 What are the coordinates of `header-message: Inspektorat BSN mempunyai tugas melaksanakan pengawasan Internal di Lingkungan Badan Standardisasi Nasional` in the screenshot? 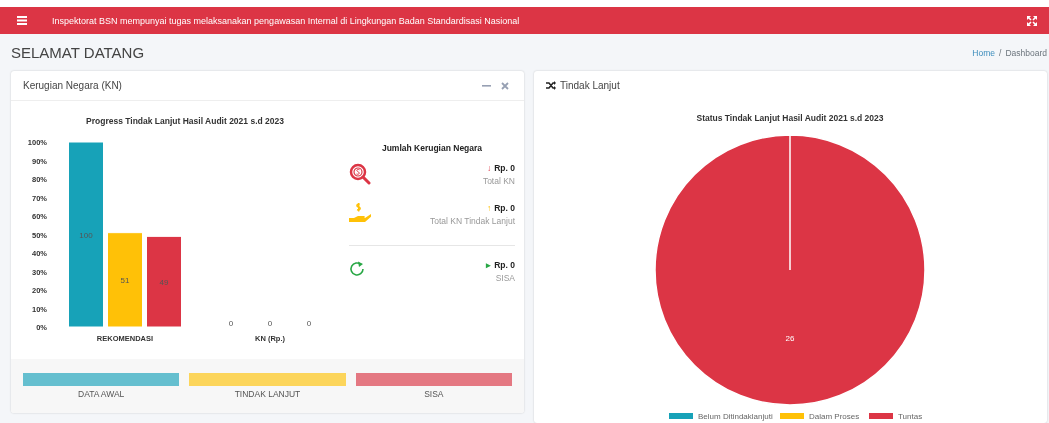 It's located at (286, 20).